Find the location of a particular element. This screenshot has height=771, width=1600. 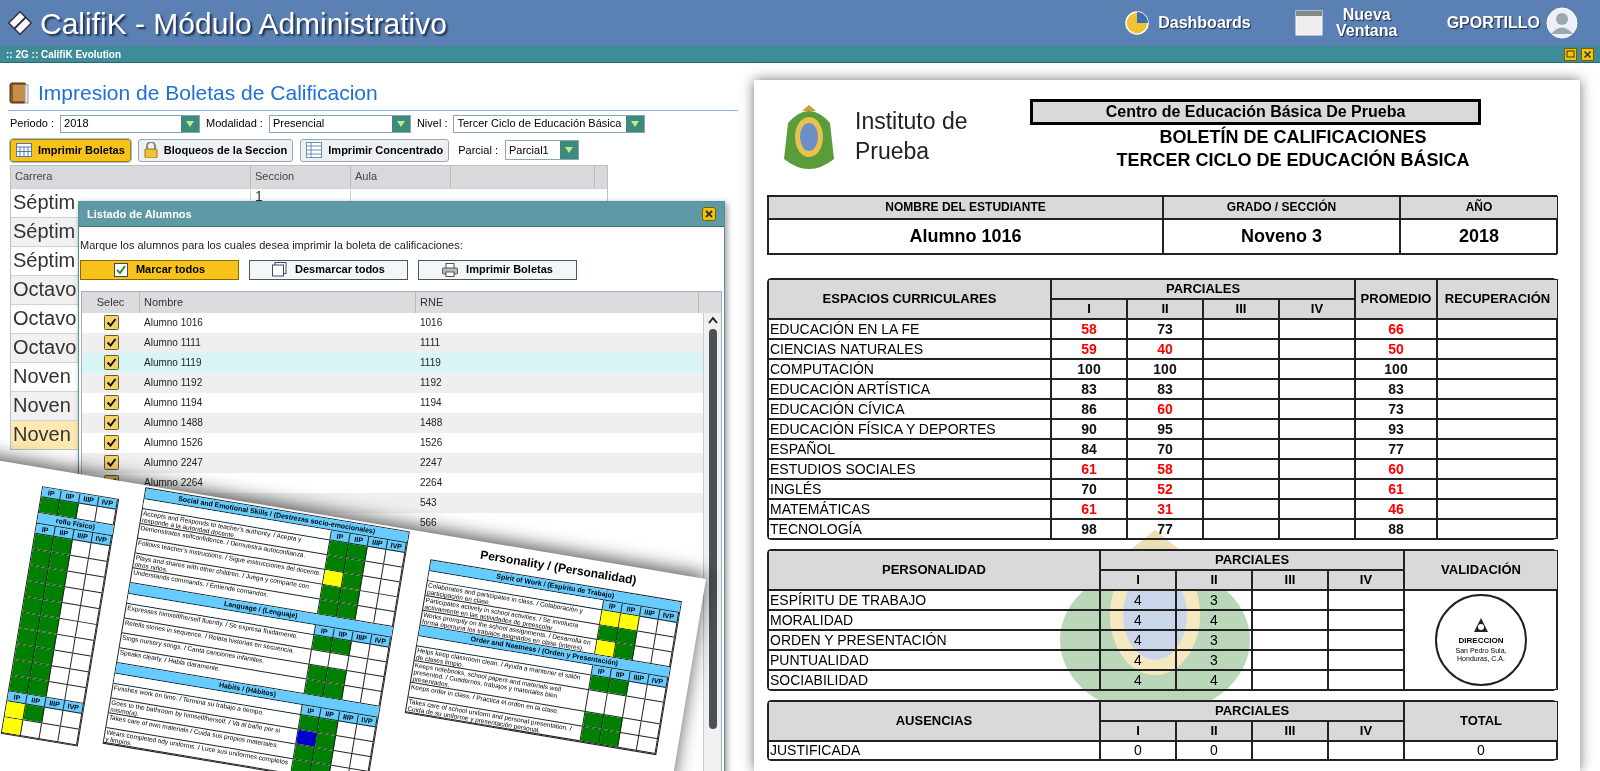

grade-value: 59 is located at coordinates (1089, 349).